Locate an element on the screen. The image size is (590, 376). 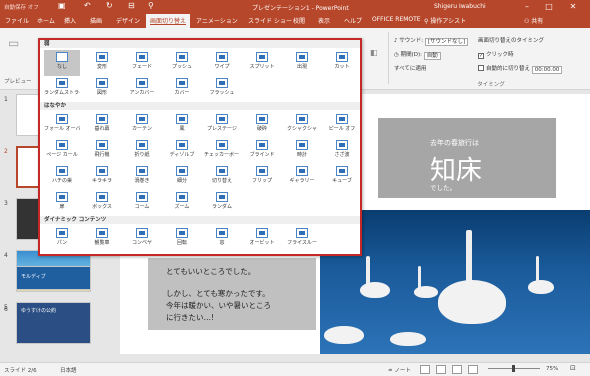
transition-label: カーテン is located at coordinates (141, 129).